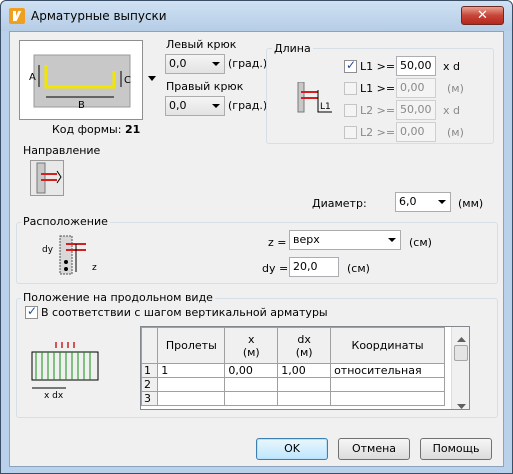 The image size is (513, 474). Describe the element at coordinates (62, 150) in the screenshot. I see `direction-label: Направление` at that location.